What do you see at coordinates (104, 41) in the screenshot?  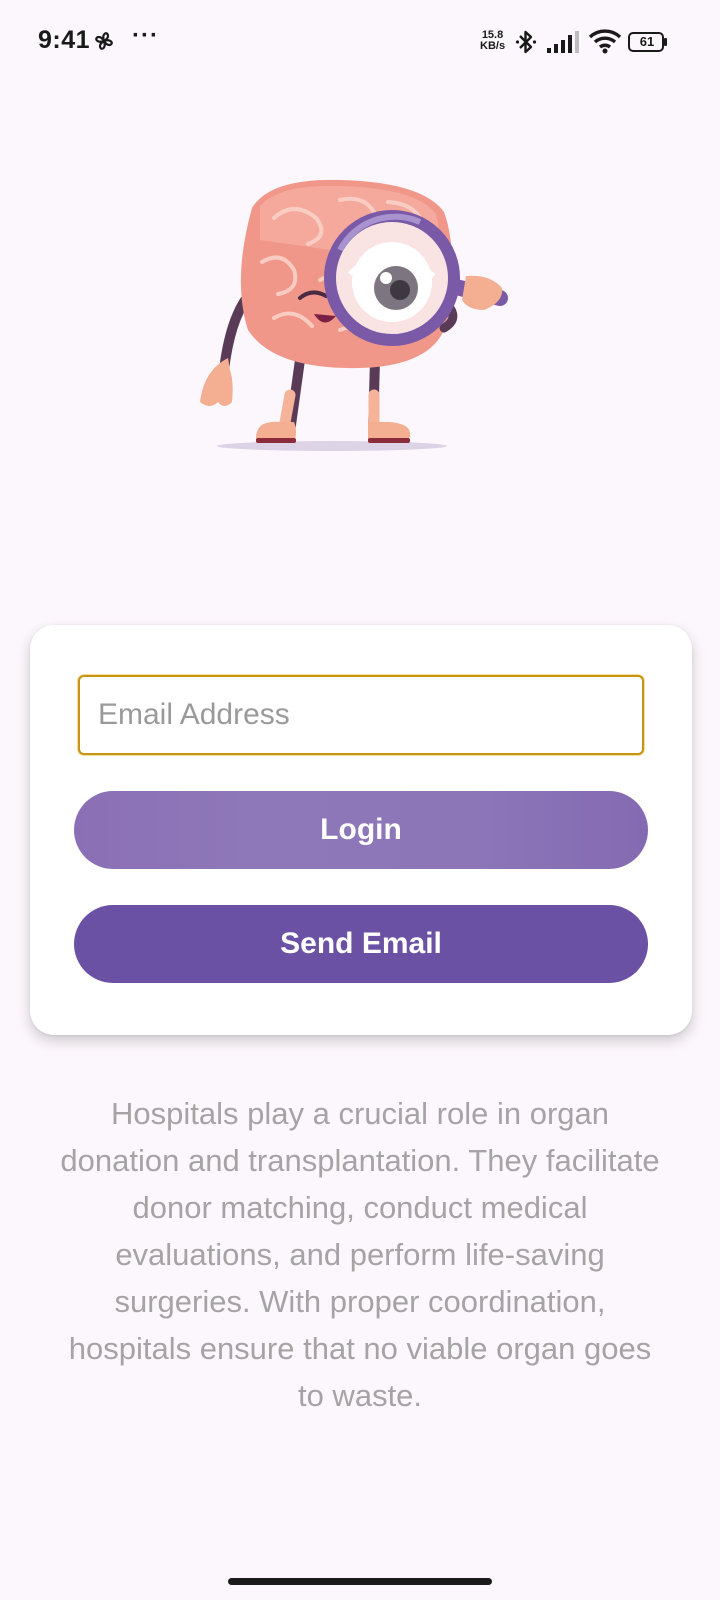 I see `fan-icon` at bounding box center [104, 41].